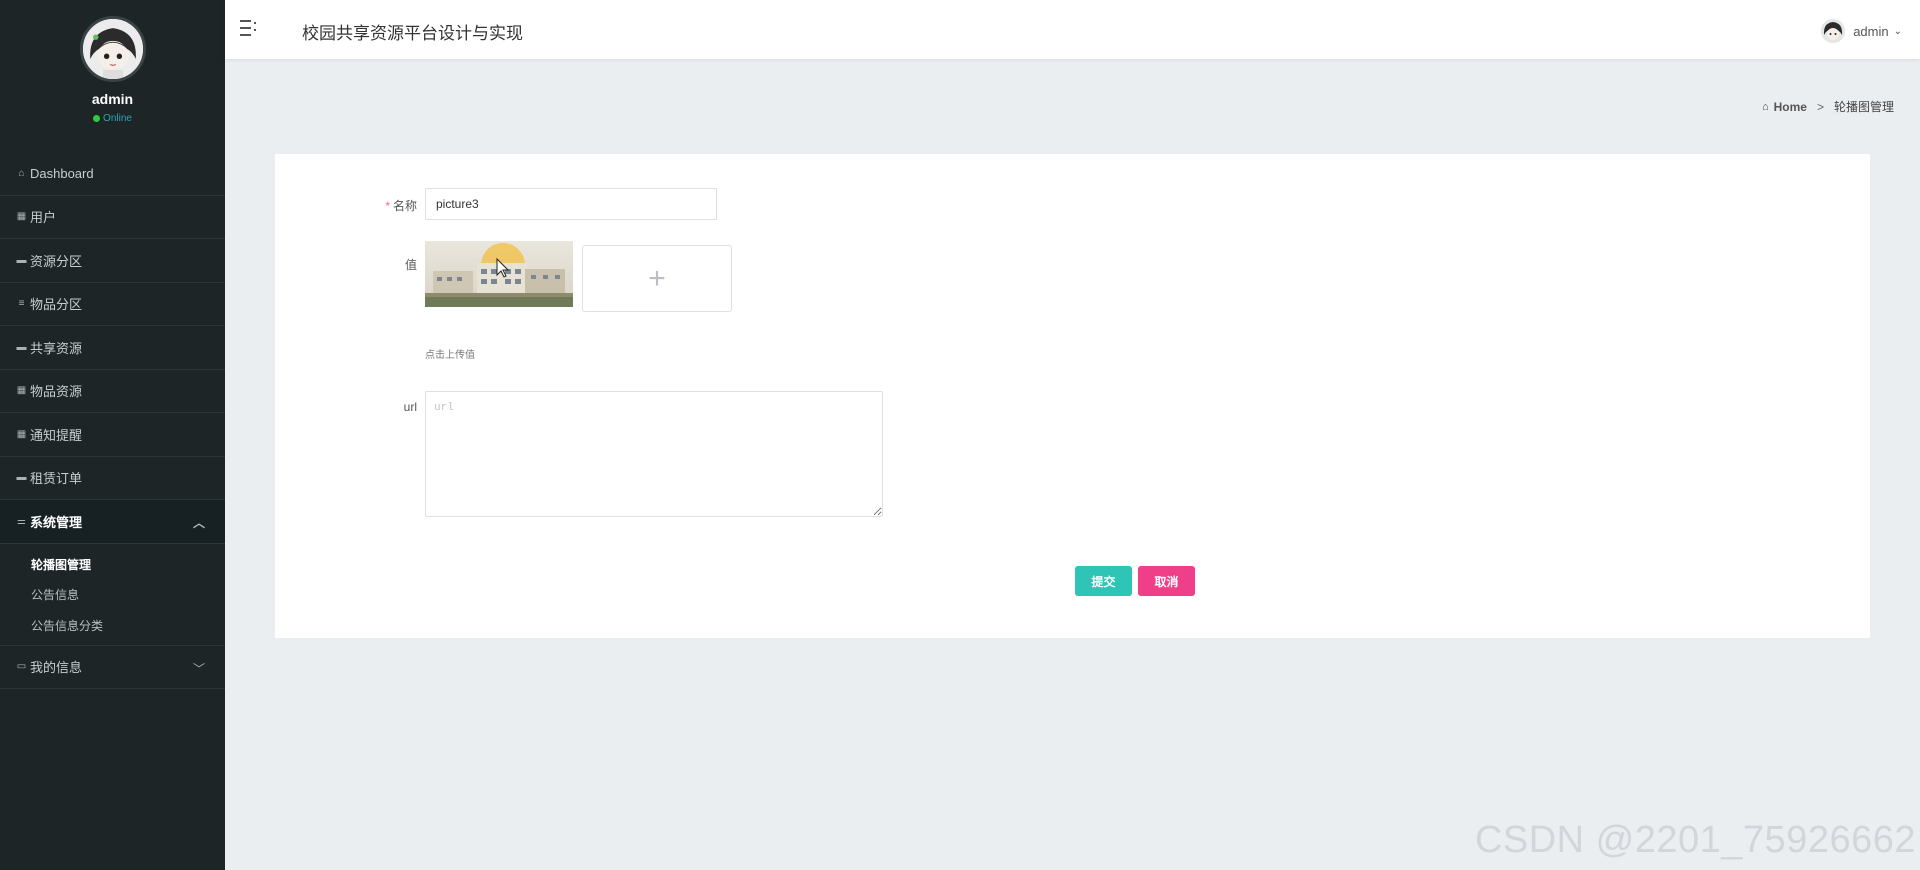 Image resolution: width=1920 pixels, height=870 pixels. Describe the element at coordinates (97, 118) in the screenshot. I see `online-dot-icon` at that location.